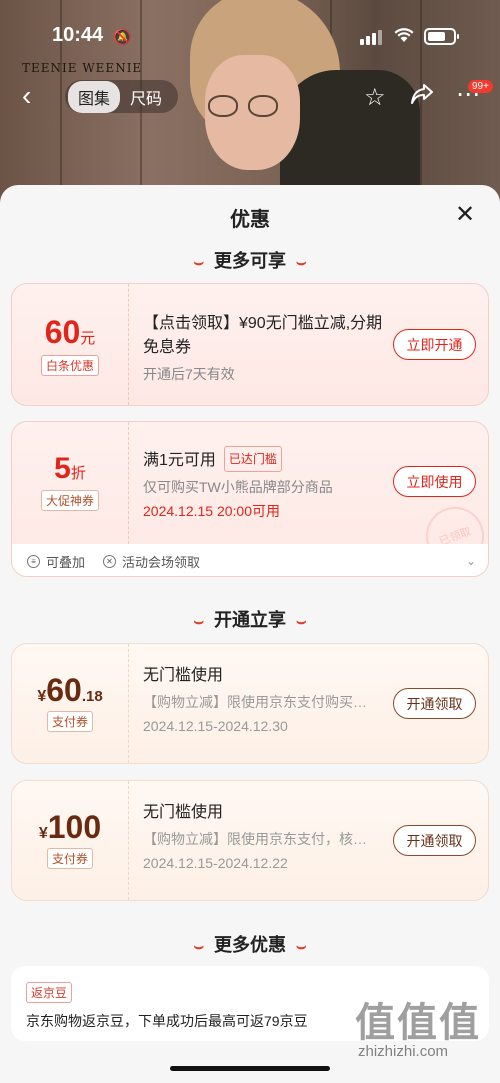  What do you see at coordinates (161, 562) in the screenshot?
I see `venue-label: 活动会场领取` at bounding box center [161, 562].